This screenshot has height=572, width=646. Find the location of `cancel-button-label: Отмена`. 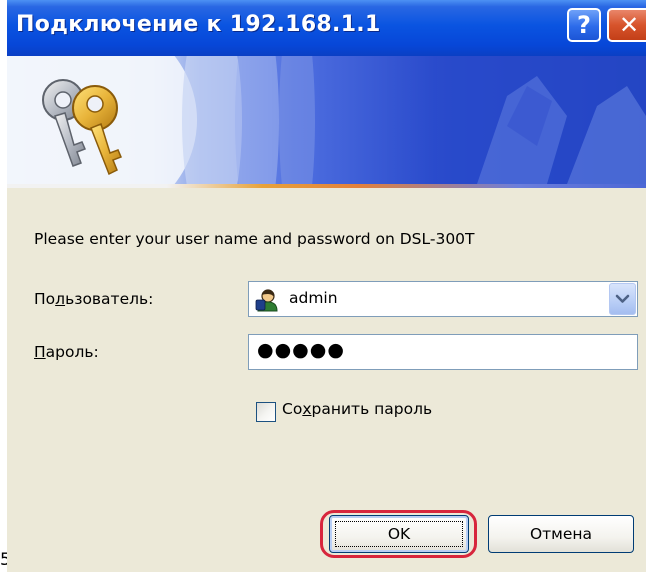

cancel-button-label: Отмена is located at coordinates (561, 534).